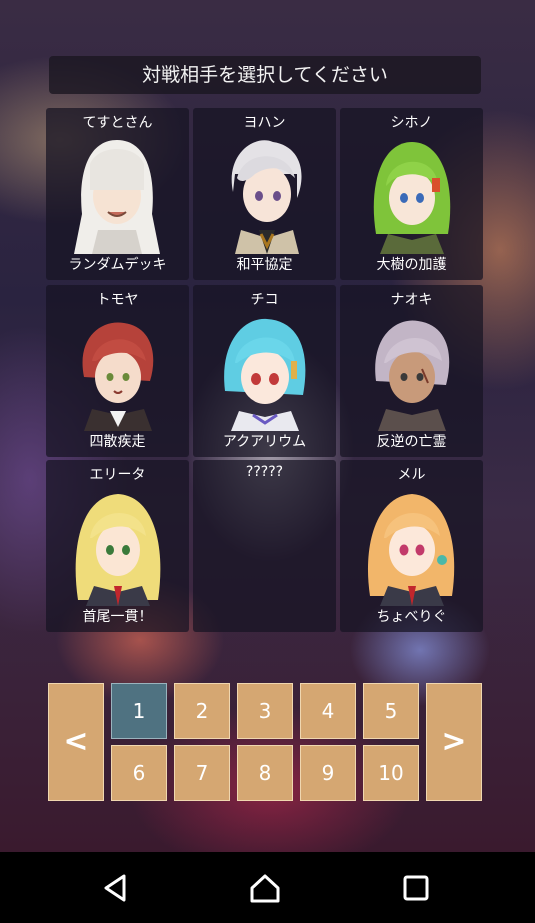  I want to click on opponent-portrait-green-hair, so click(411, 194).